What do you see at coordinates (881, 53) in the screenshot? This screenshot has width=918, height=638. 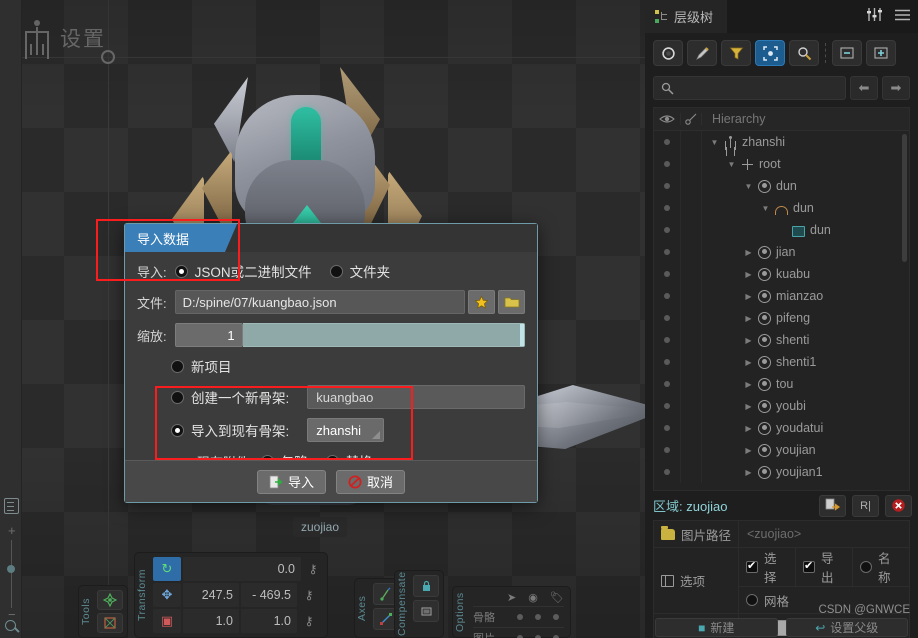 I see `expand-icon` at bounding box center [881, 53].